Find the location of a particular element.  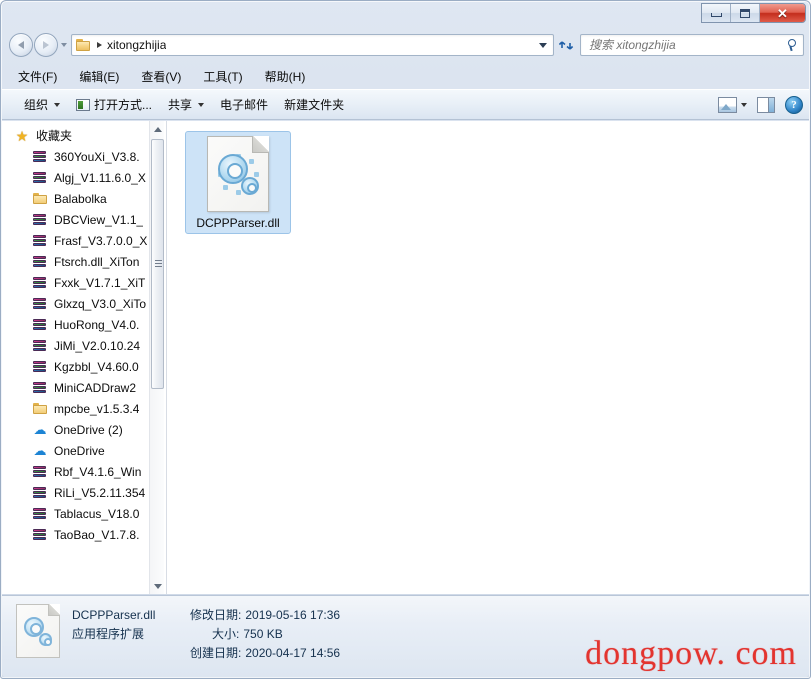

search-box is located at coordinates (692, 45).